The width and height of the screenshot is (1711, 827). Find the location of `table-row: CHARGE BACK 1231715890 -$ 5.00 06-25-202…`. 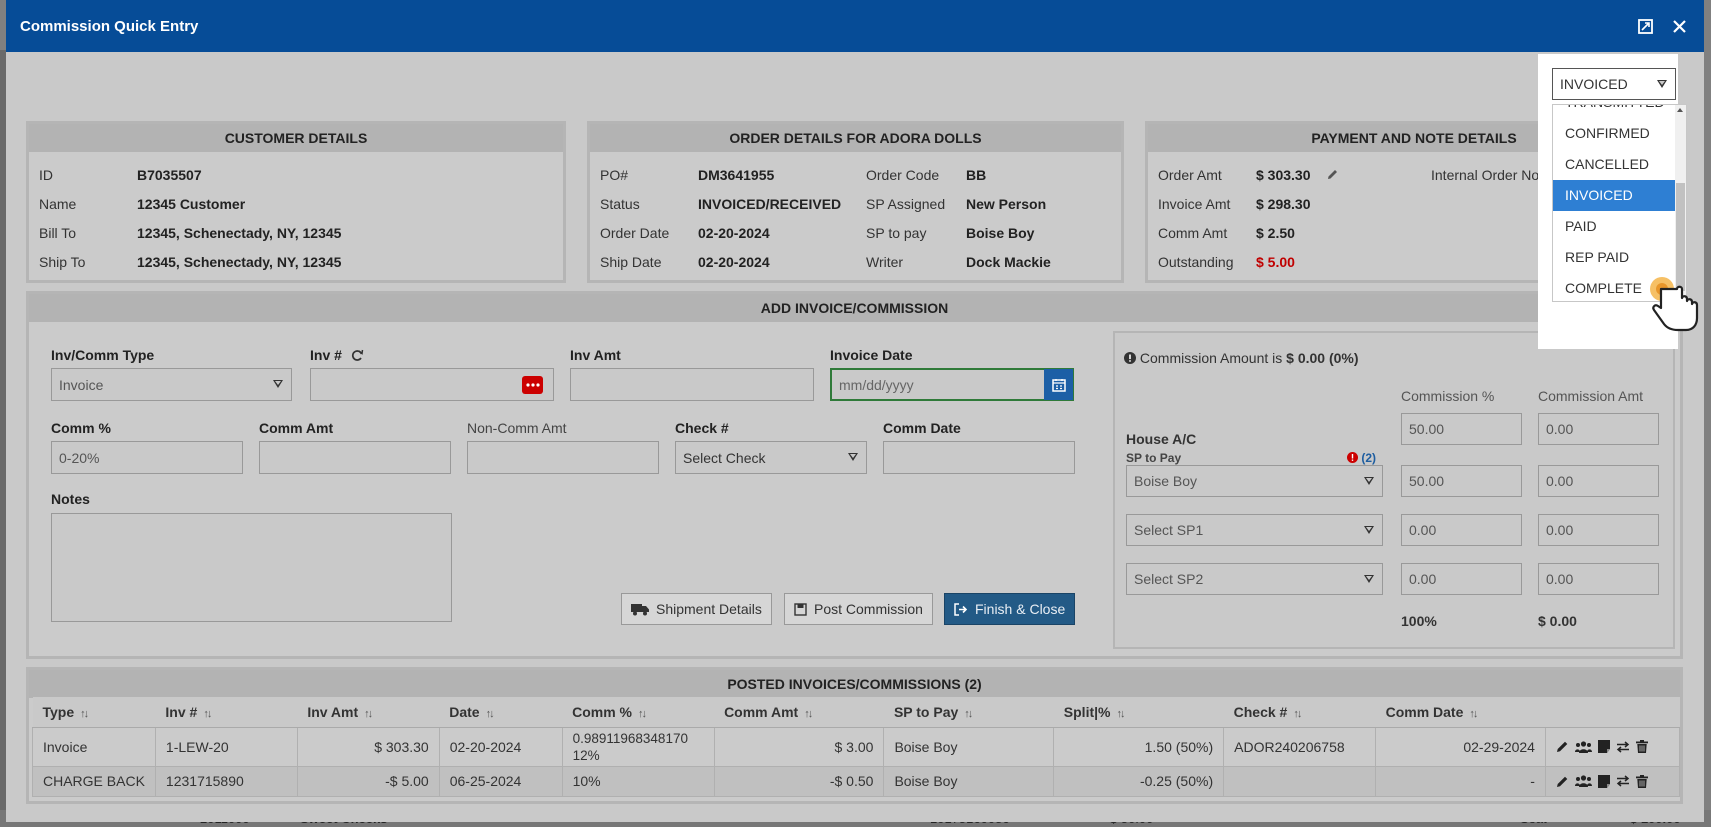

table-row: CHARGE BACK 1231715890 -$ 5.00 06-25-202… is located at coordinates (856, 781).